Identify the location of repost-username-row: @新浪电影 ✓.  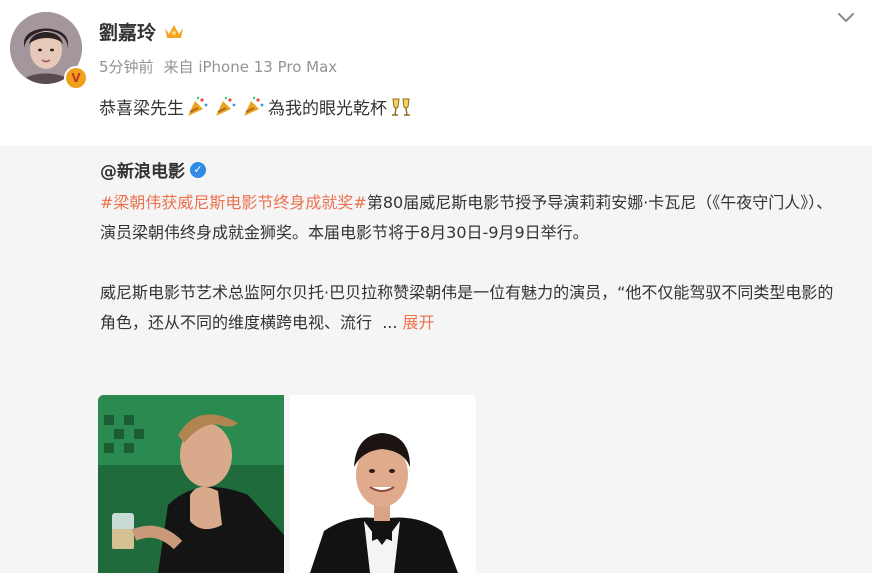
(153, 169).